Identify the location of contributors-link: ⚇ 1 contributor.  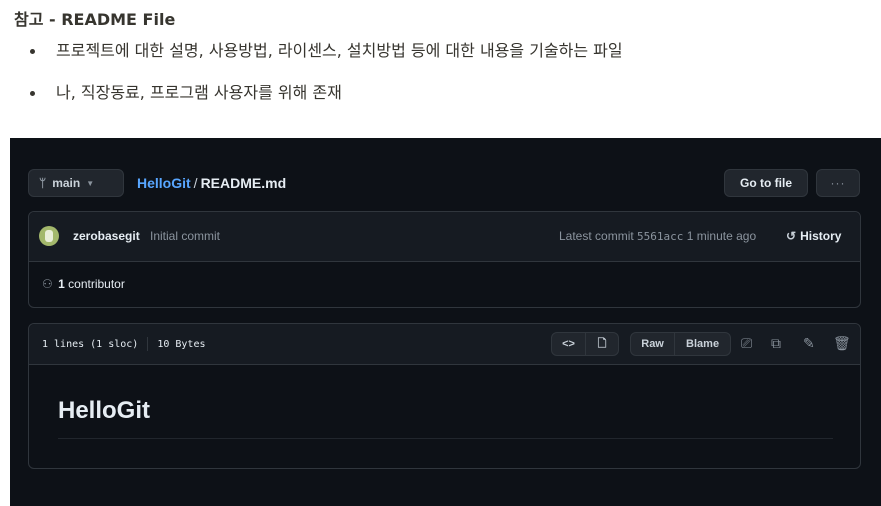
(83, 284).